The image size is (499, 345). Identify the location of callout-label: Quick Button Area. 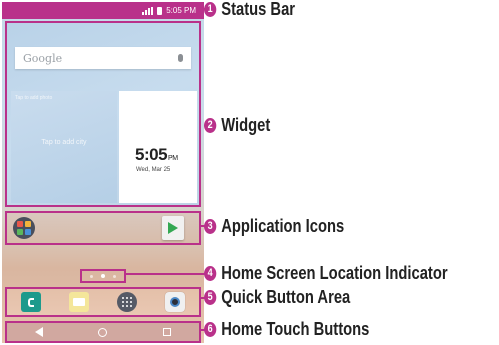
(286, 296).